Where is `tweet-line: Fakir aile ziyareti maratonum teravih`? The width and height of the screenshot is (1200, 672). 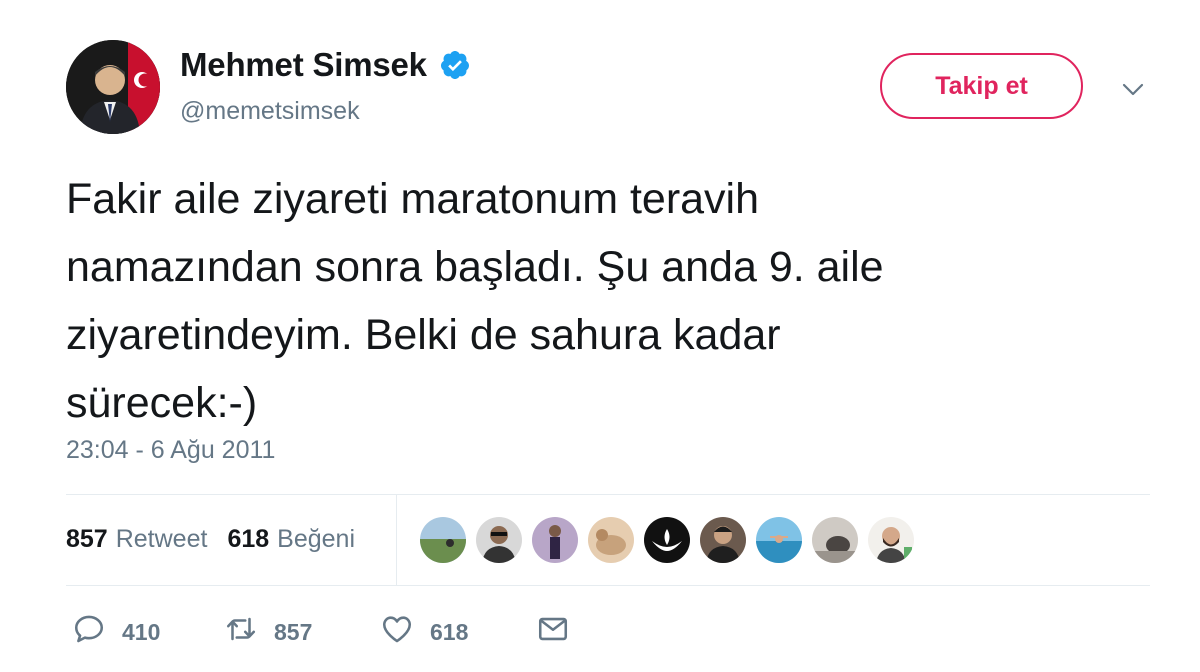 tweet-line: Fakir aile ziyareti maratonum teravih is located at coordinates (413, 199).